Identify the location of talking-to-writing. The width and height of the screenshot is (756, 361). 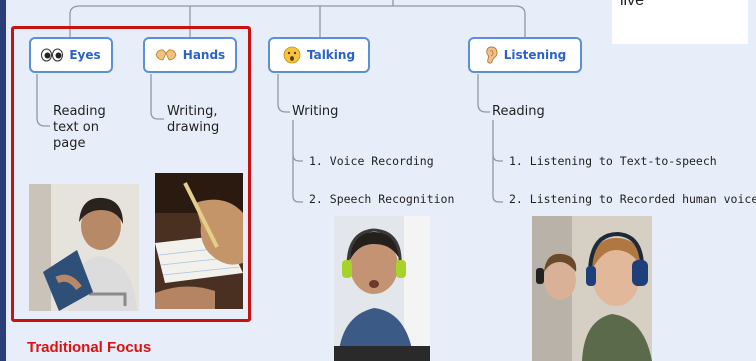
(283, 93).